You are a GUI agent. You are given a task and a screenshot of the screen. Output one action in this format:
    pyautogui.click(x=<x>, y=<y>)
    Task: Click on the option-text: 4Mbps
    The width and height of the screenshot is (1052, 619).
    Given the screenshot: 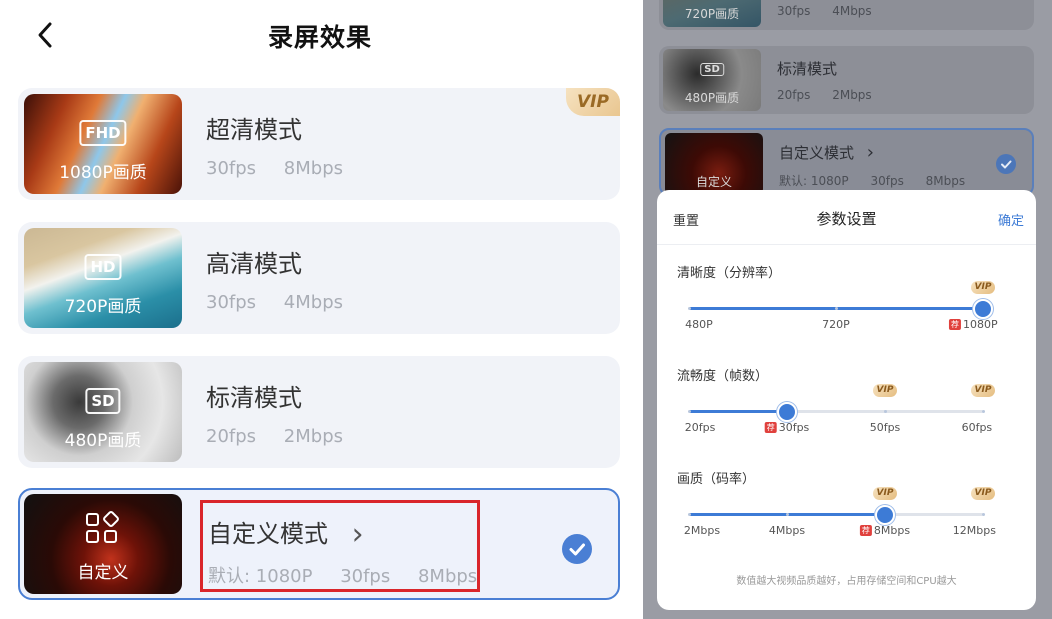 What is the action you would take?
    pyautogui.click(x=787, y=530)
    